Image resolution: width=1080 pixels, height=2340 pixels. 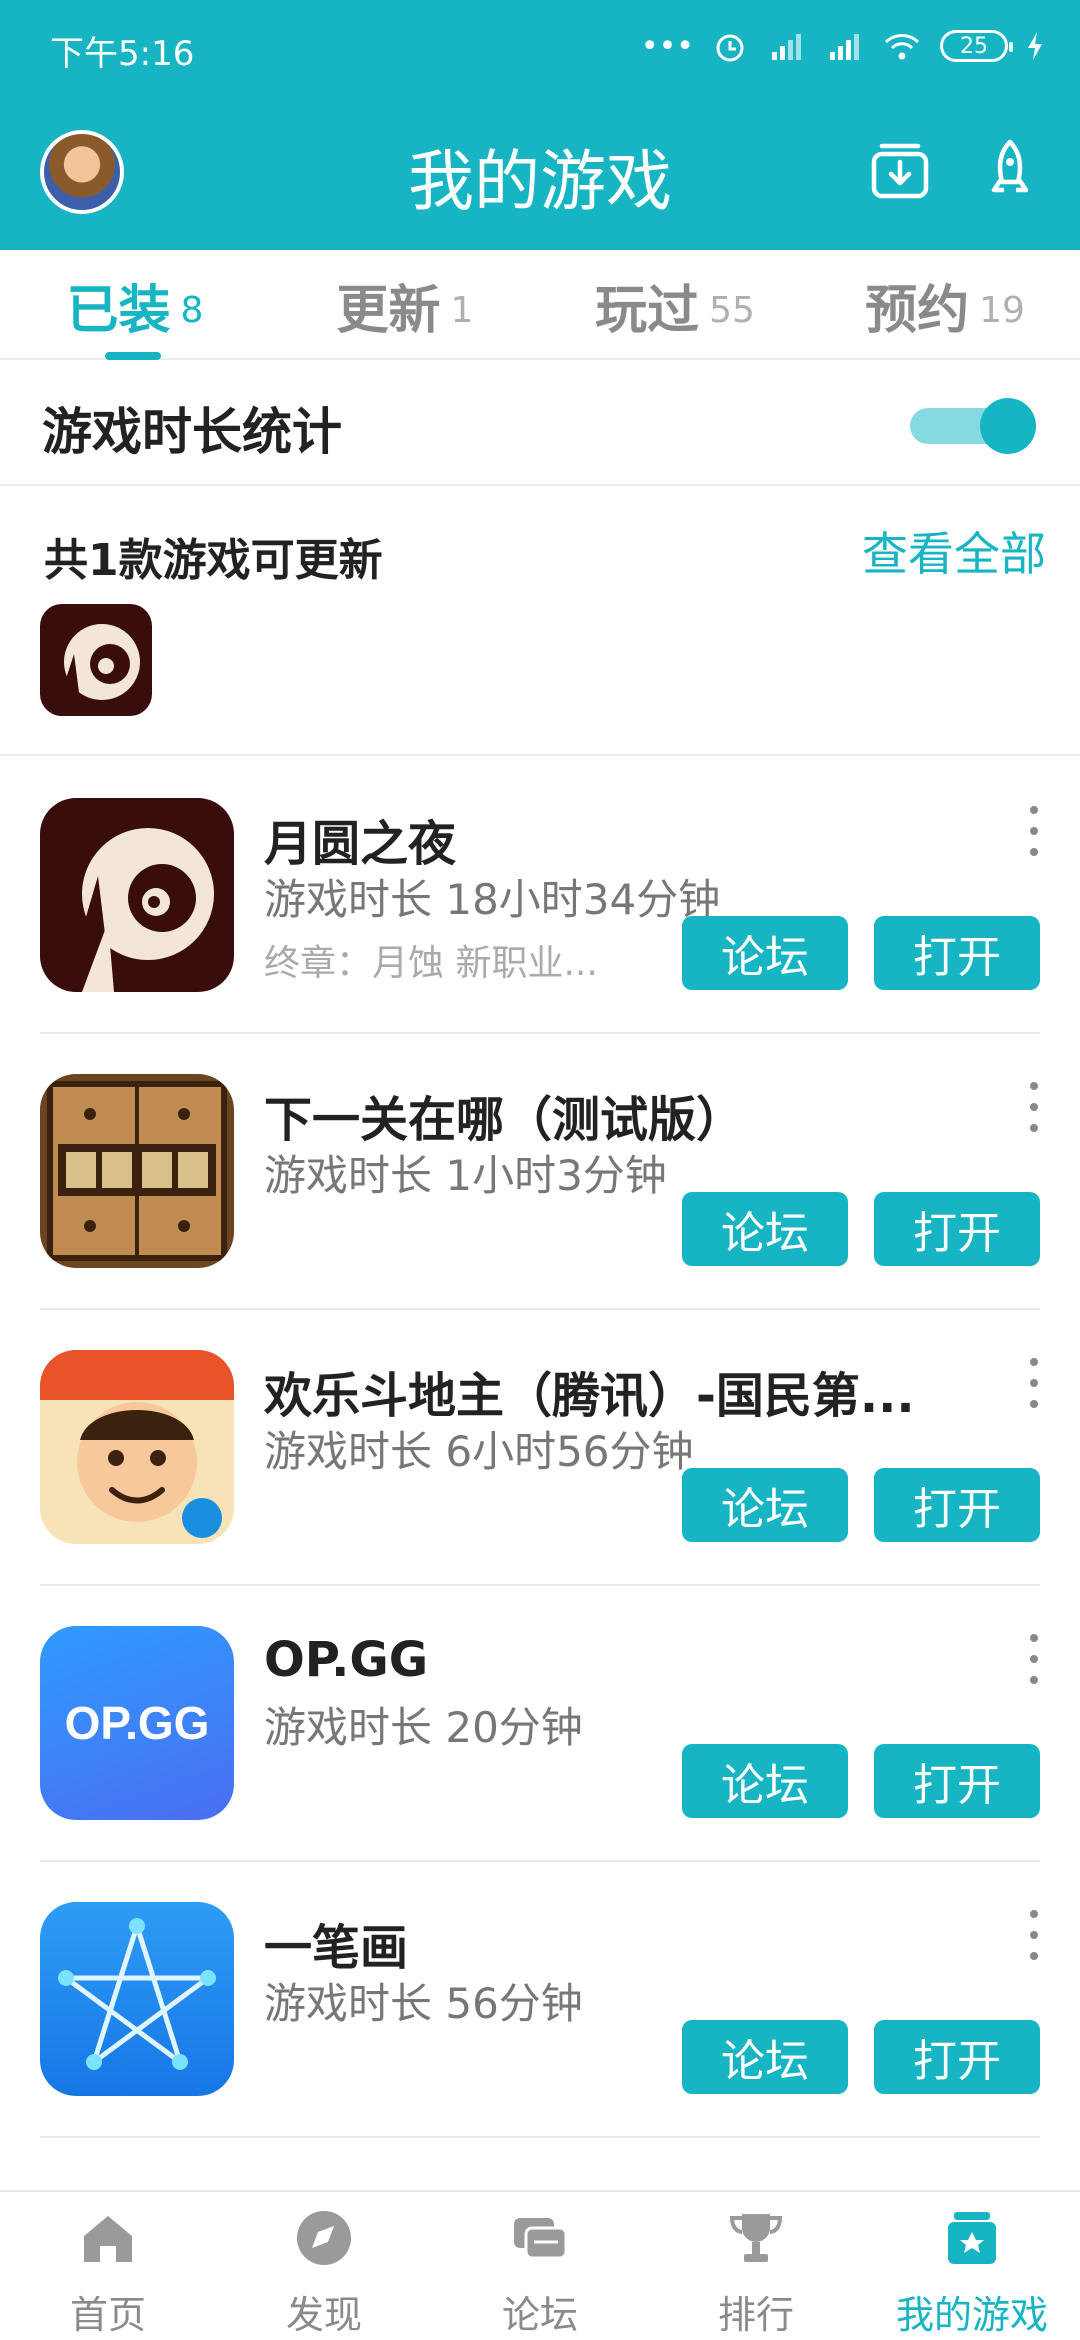 I want to click on nav-home: 首页, so click(x=108, y=2266).